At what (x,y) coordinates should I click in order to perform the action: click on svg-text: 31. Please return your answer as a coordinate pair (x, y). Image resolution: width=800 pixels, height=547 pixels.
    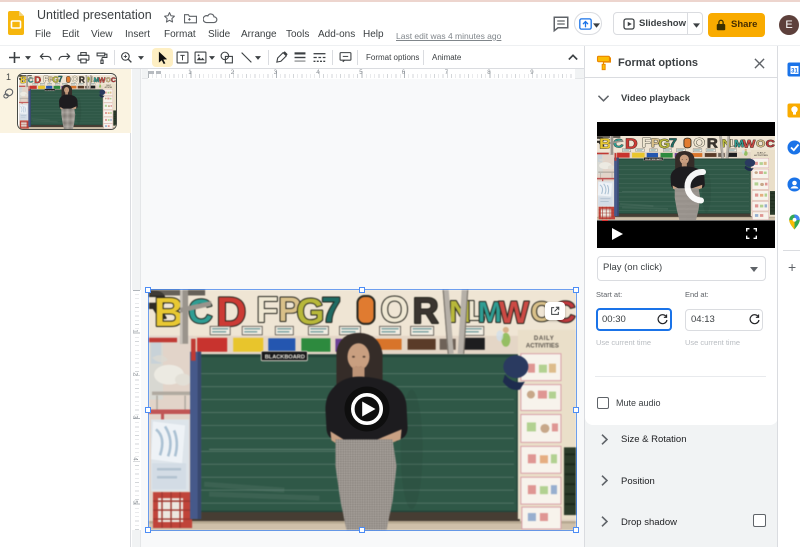
    Looking at the image, I should click on (794, 72).